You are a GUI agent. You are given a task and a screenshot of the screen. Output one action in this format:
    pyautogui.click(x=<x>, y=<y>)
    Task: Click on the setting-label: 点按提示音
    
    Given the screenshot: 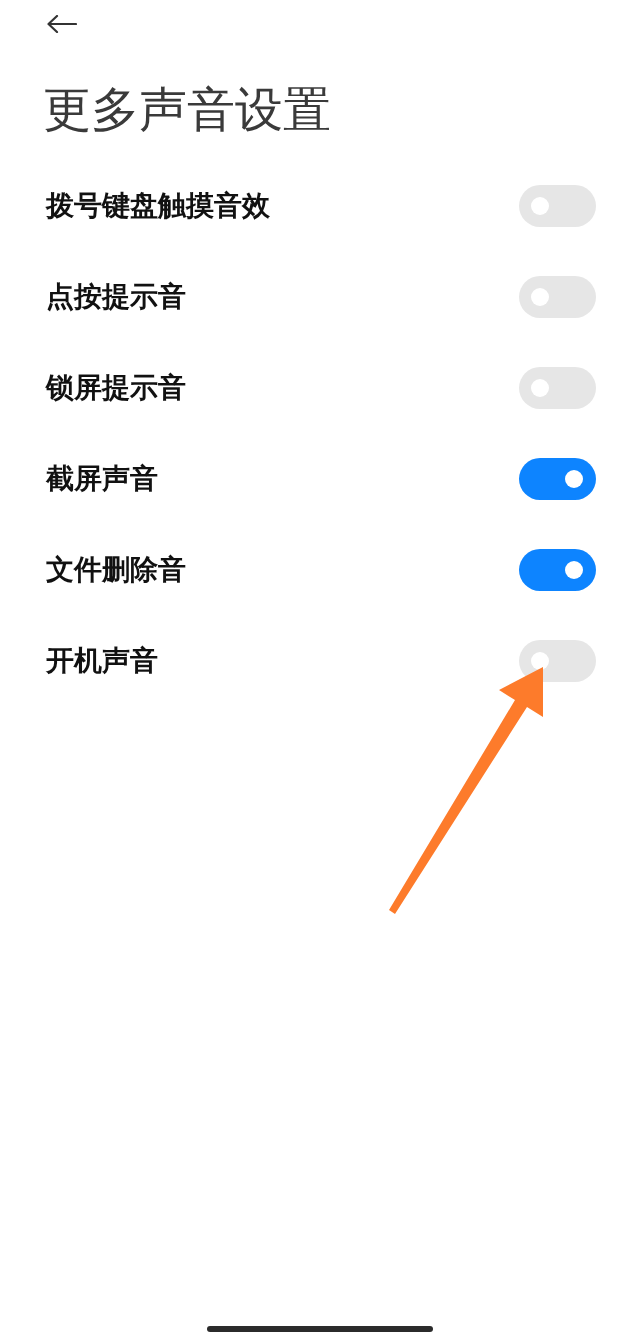 What is the action you would take?
    pyautogui.click(x=116, y=296)
    